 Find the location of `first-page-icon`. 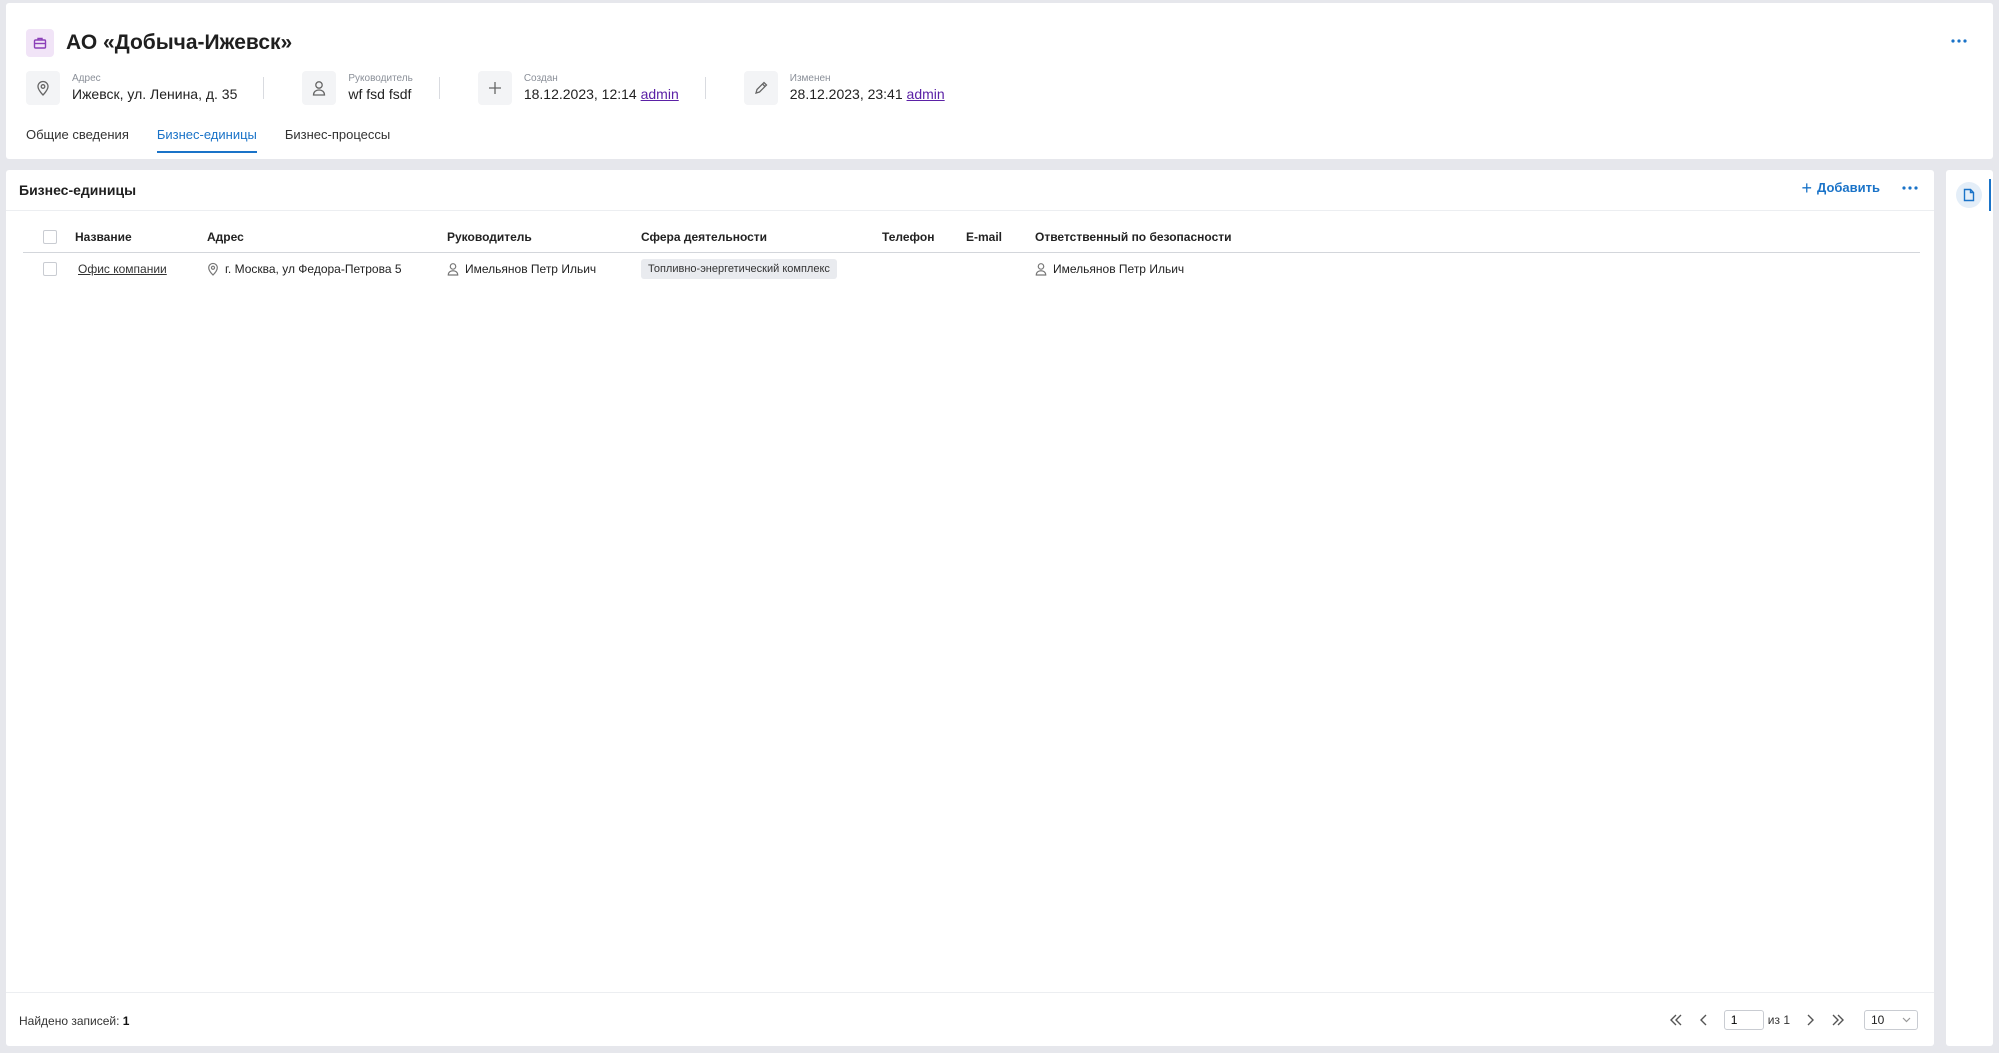

first-page-icon is located at coordinates (1676, 1020).